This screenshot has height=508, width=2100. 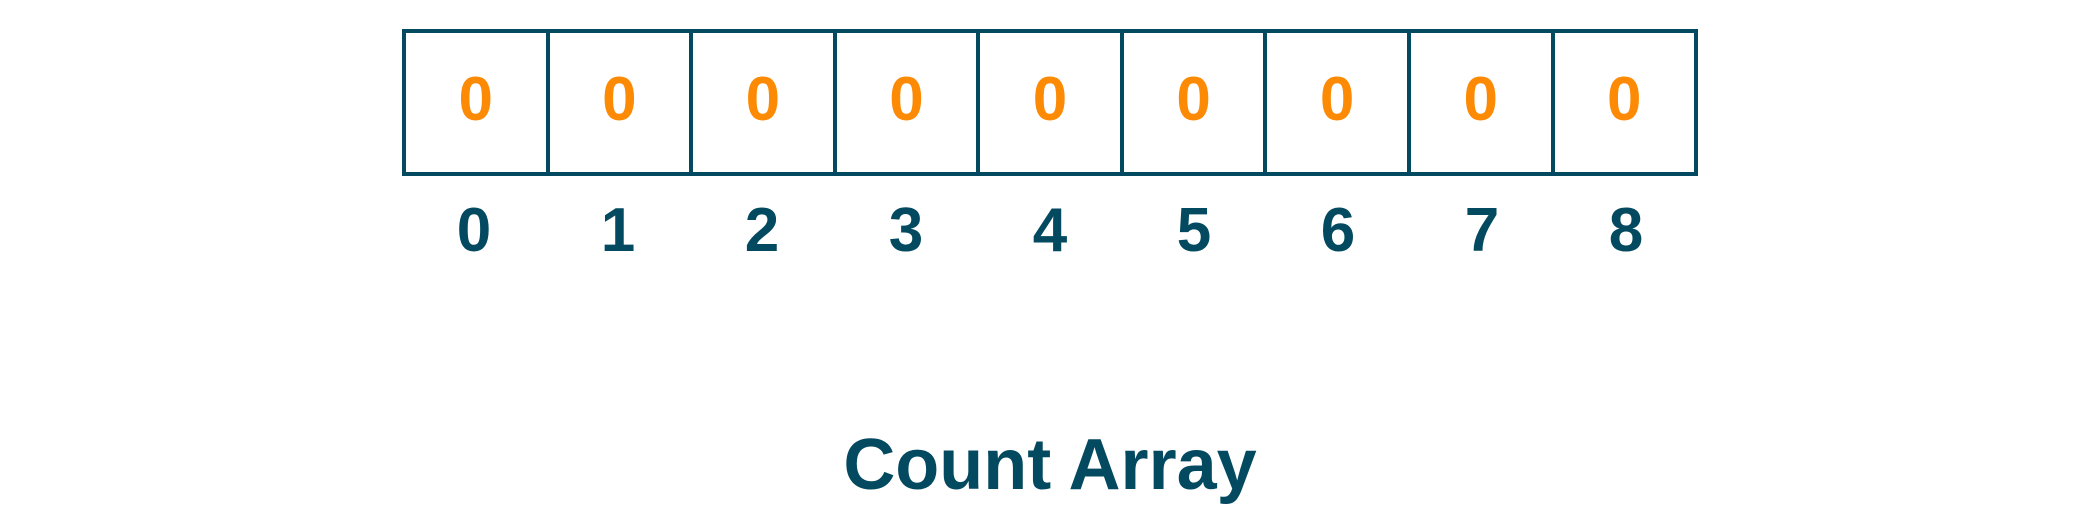 What do you see at coordinates (906, 230) in the screenshot?
I see `index-label: 3` at bounding box center [906, 230].